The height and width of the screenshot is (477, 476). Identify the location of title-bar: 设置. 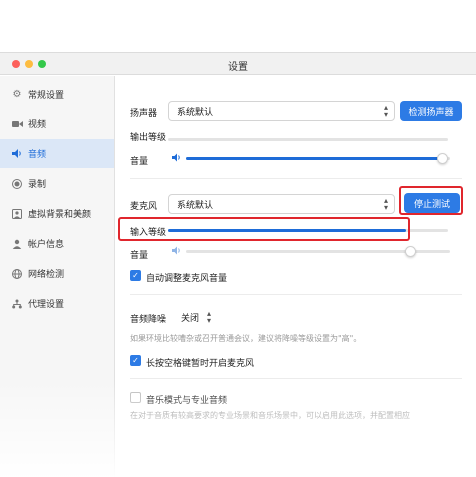
(238, 64).